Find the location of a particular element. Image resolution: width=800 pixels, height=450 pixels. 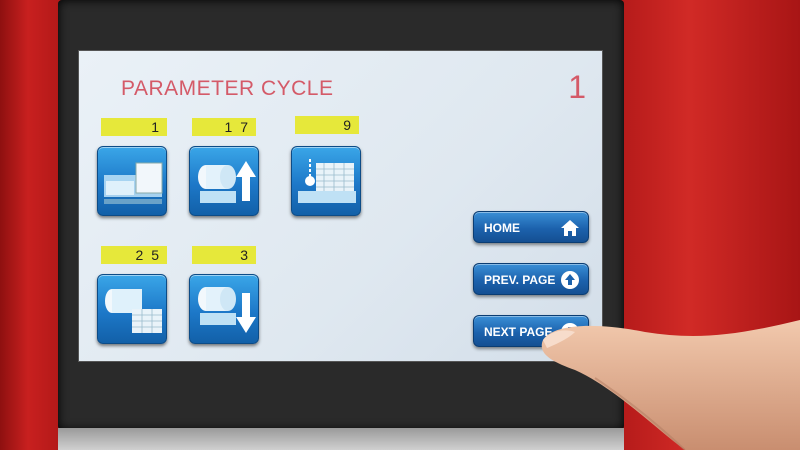

sensor-mesh-icon is located at coordinates (327, 181).